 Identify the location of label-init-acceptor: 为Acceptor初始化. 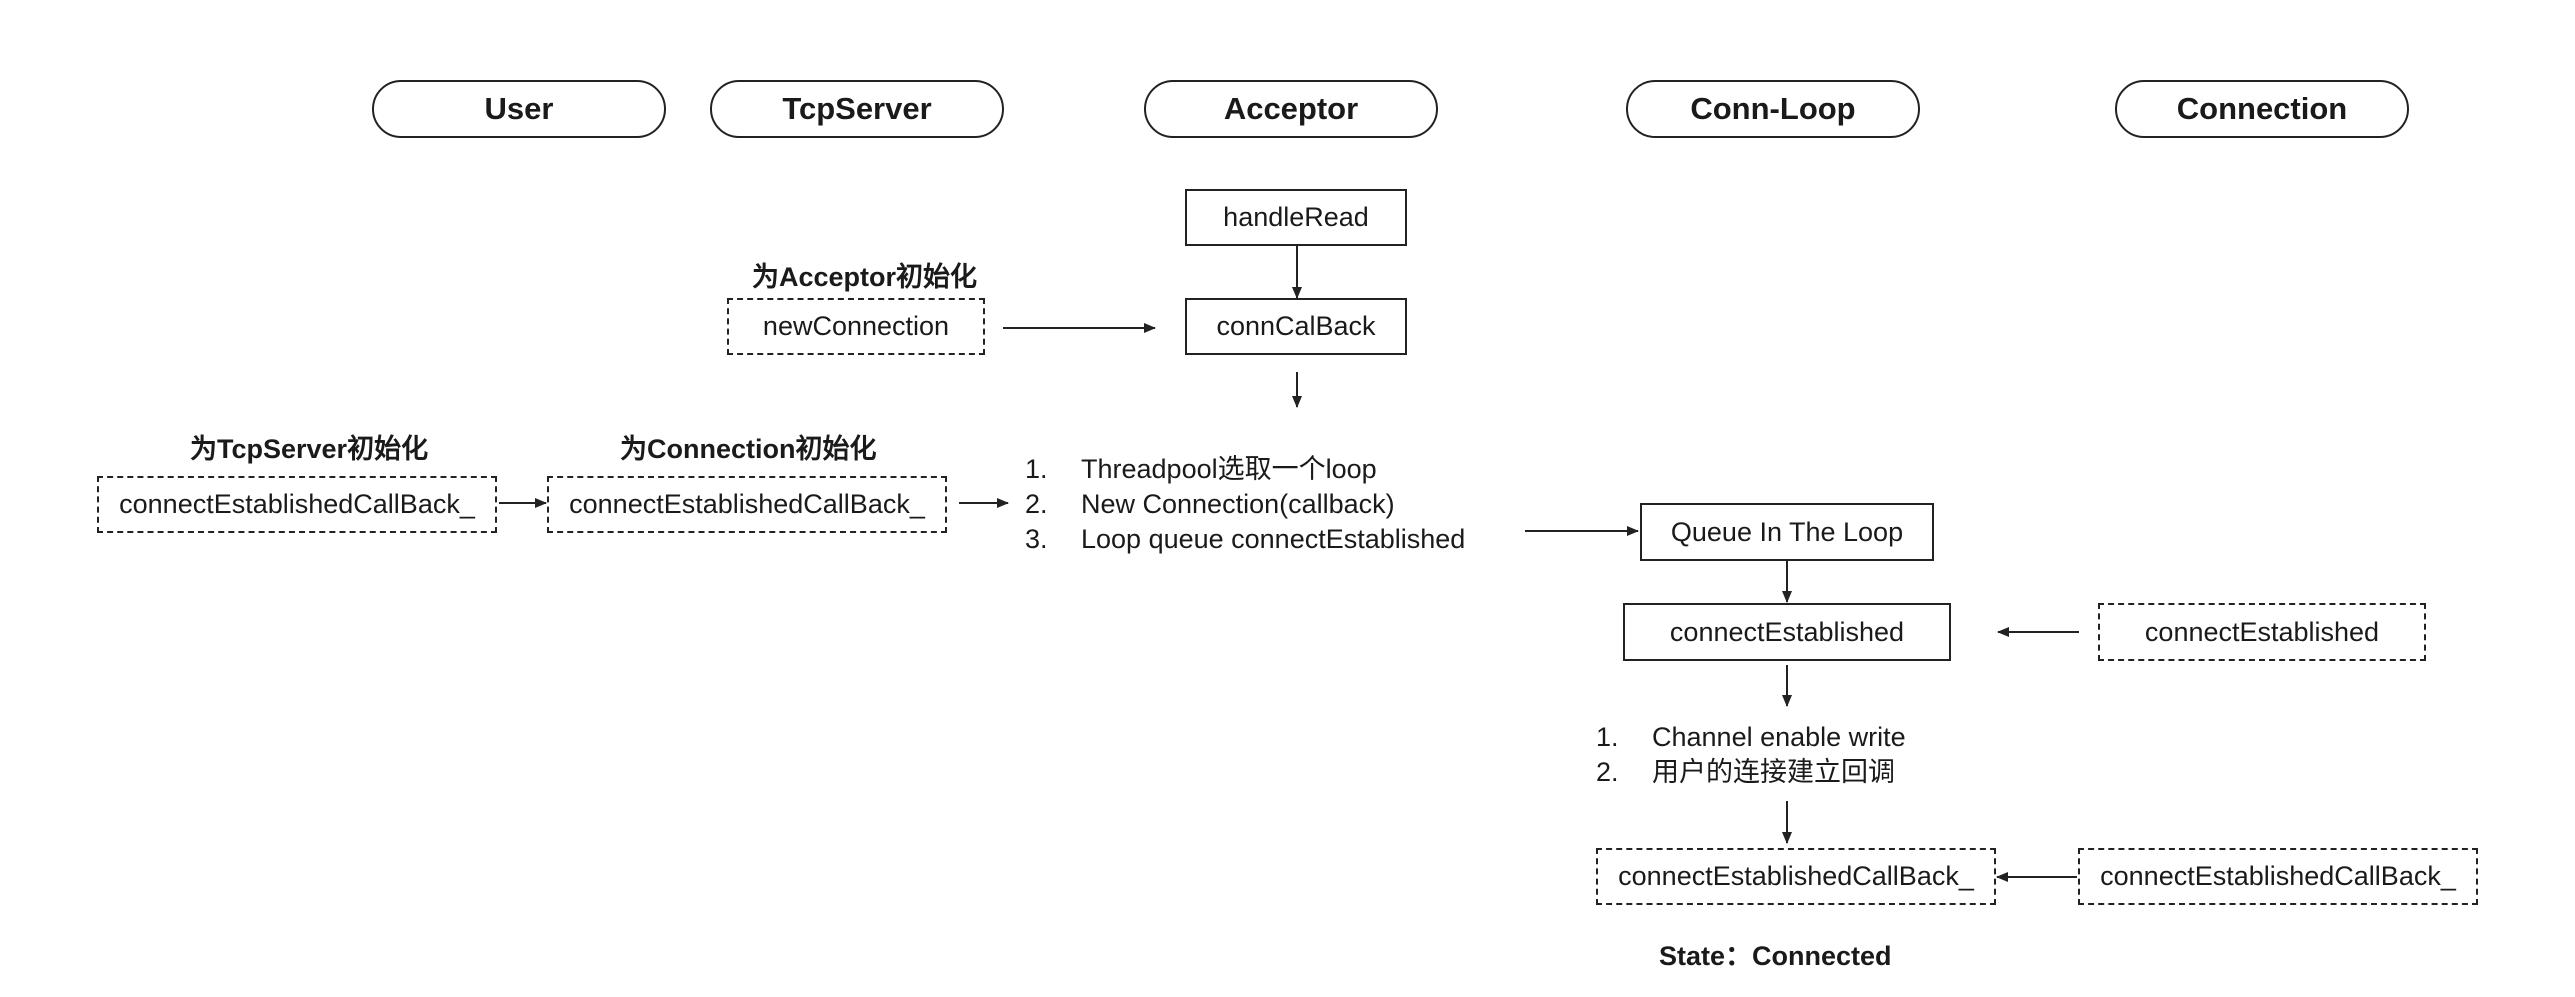
(865, 277).